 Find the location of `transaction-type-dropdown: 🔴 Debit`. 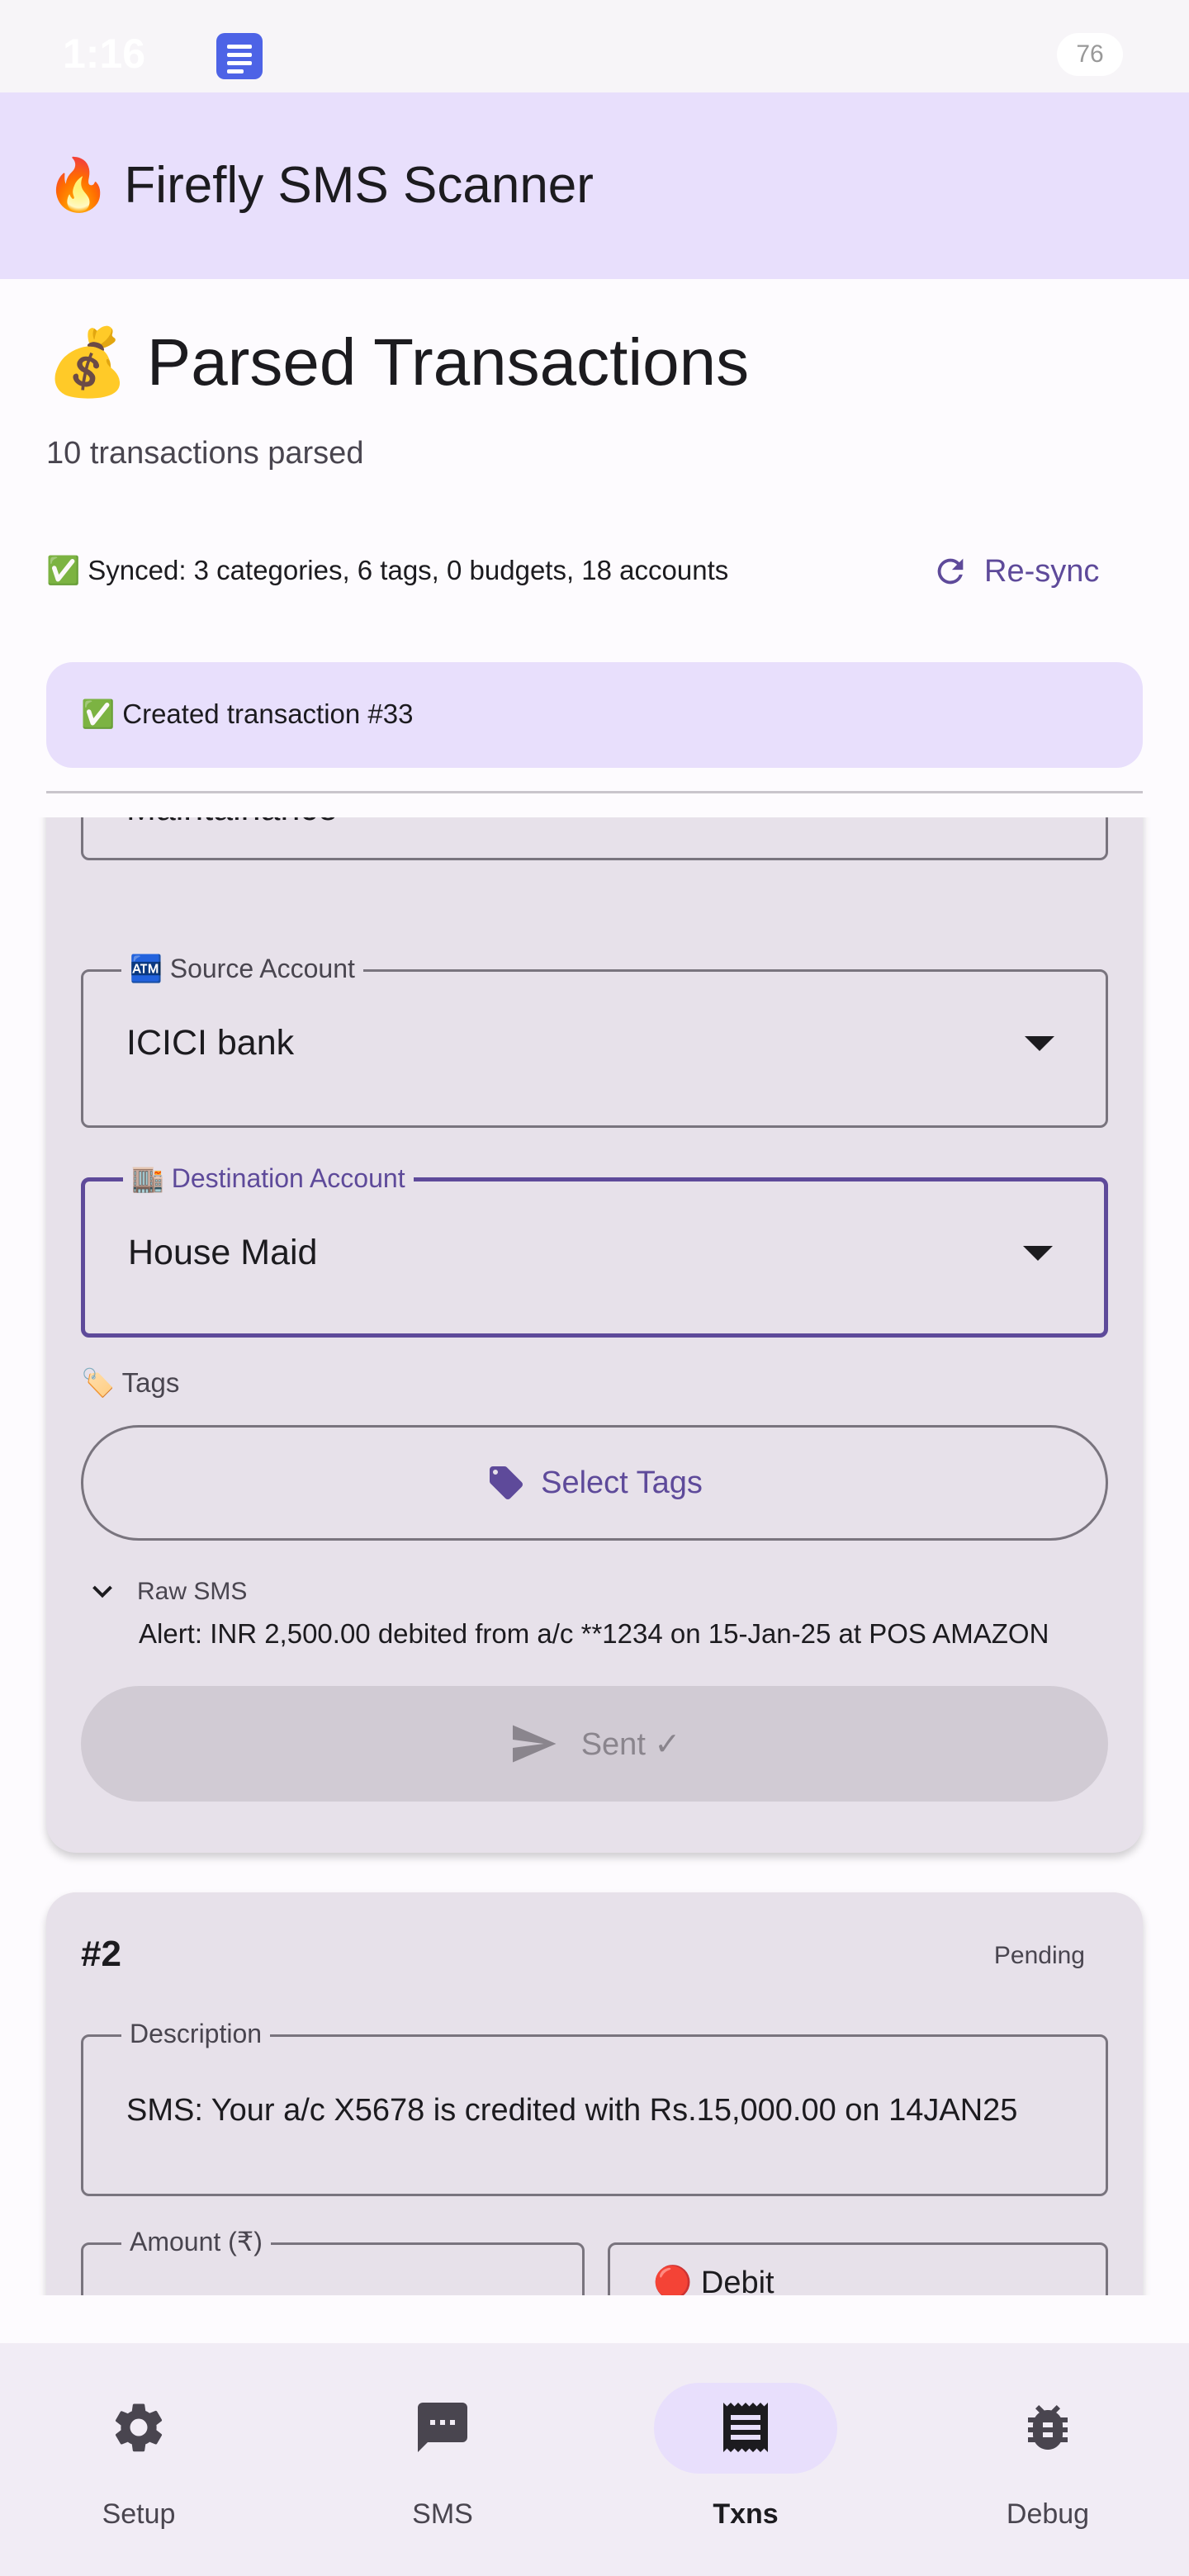

transaction-type-dropdown: 🔴 Debit is located at coordinates (858, 2268).